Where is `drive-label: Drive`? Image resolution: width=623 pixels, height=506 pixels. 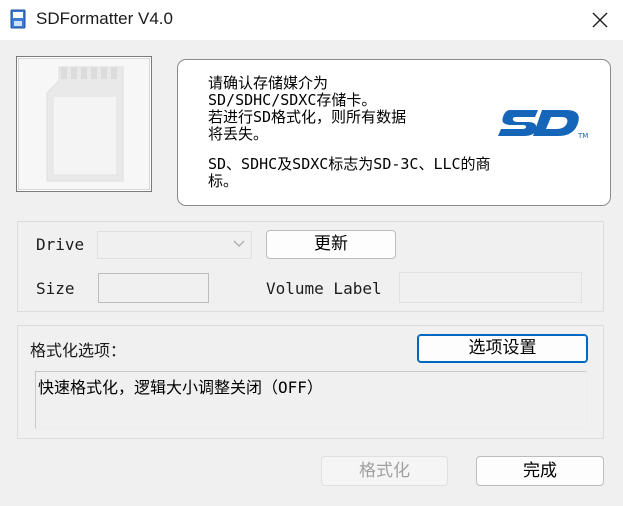
drive-label: Drive is located at coordinates (60, 244).